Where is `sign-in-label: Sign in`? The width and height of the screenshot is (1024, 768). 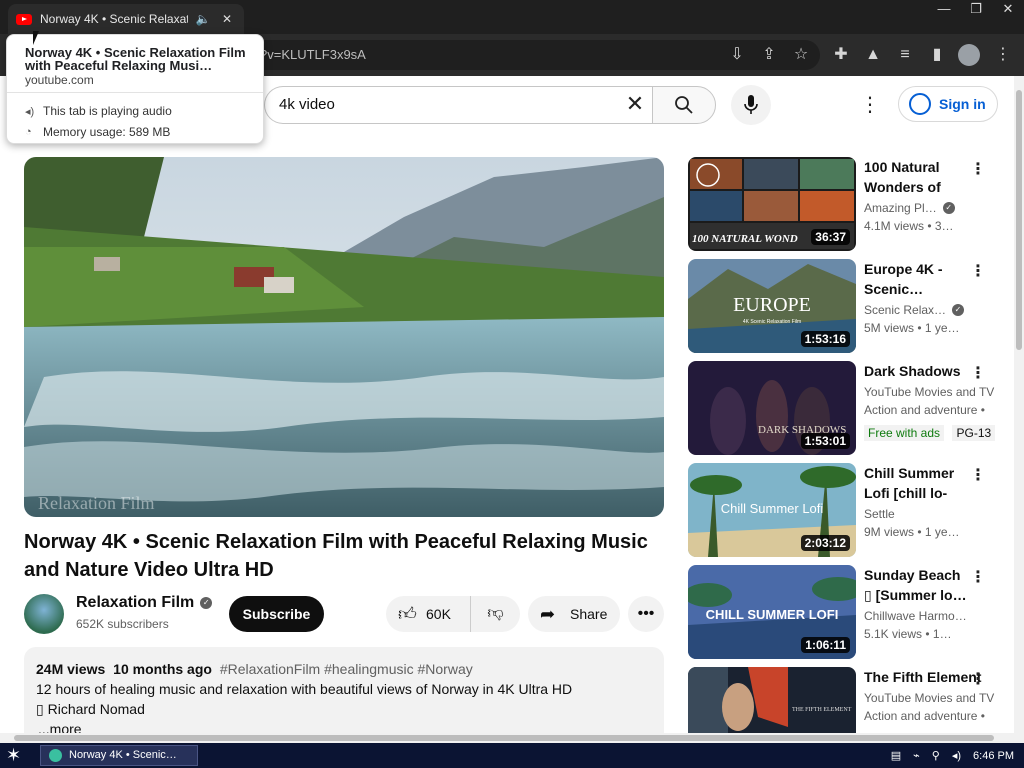 sign-in-label: Sign in is located at coordinates (962, 104).